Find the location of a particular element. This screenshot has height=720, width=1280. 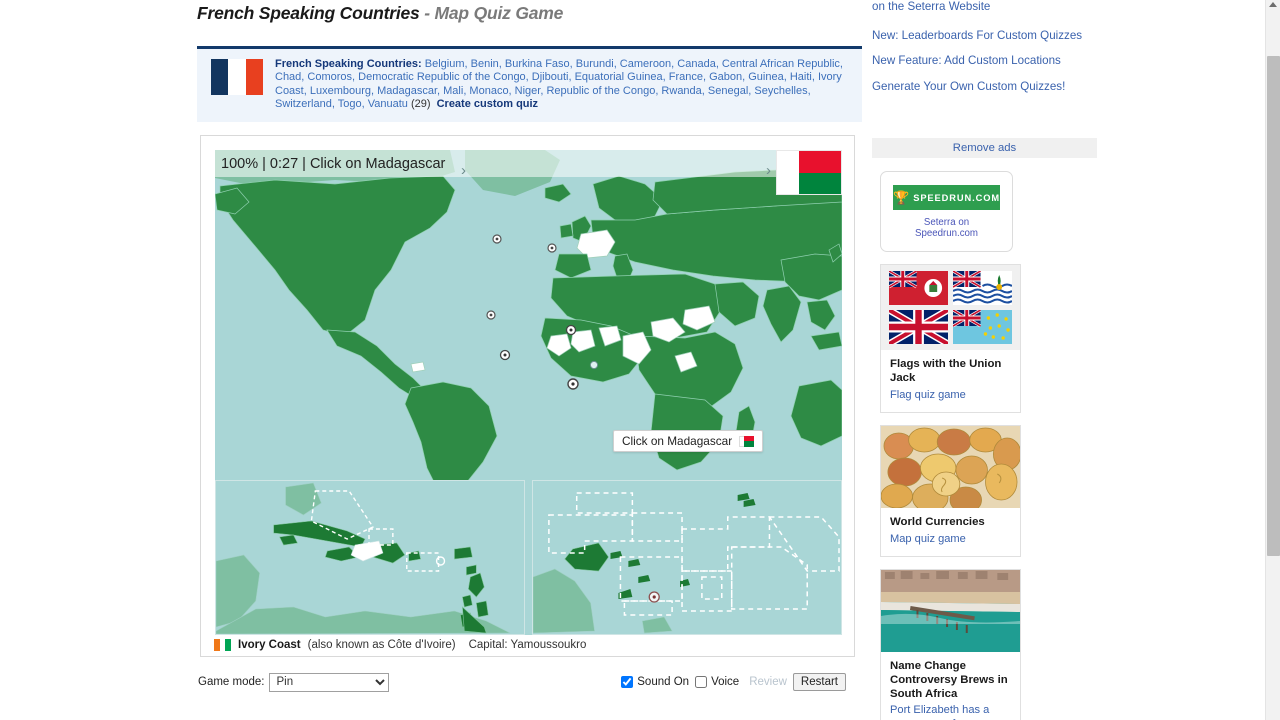

ivory-coast-flag-icon is located at coordinates (222, 645).